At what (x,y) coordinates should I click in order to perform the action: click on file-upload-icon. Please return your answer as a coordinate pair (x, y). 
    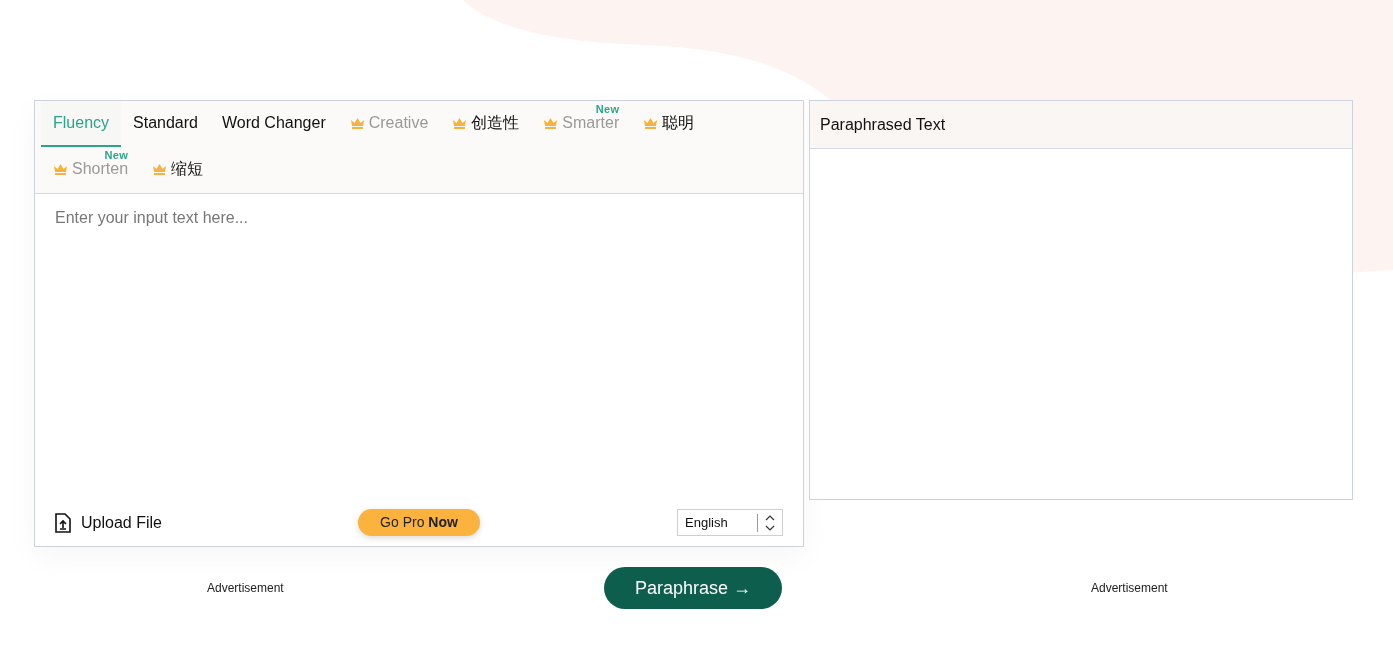
    Looking at the image, I should click on (63, 522).